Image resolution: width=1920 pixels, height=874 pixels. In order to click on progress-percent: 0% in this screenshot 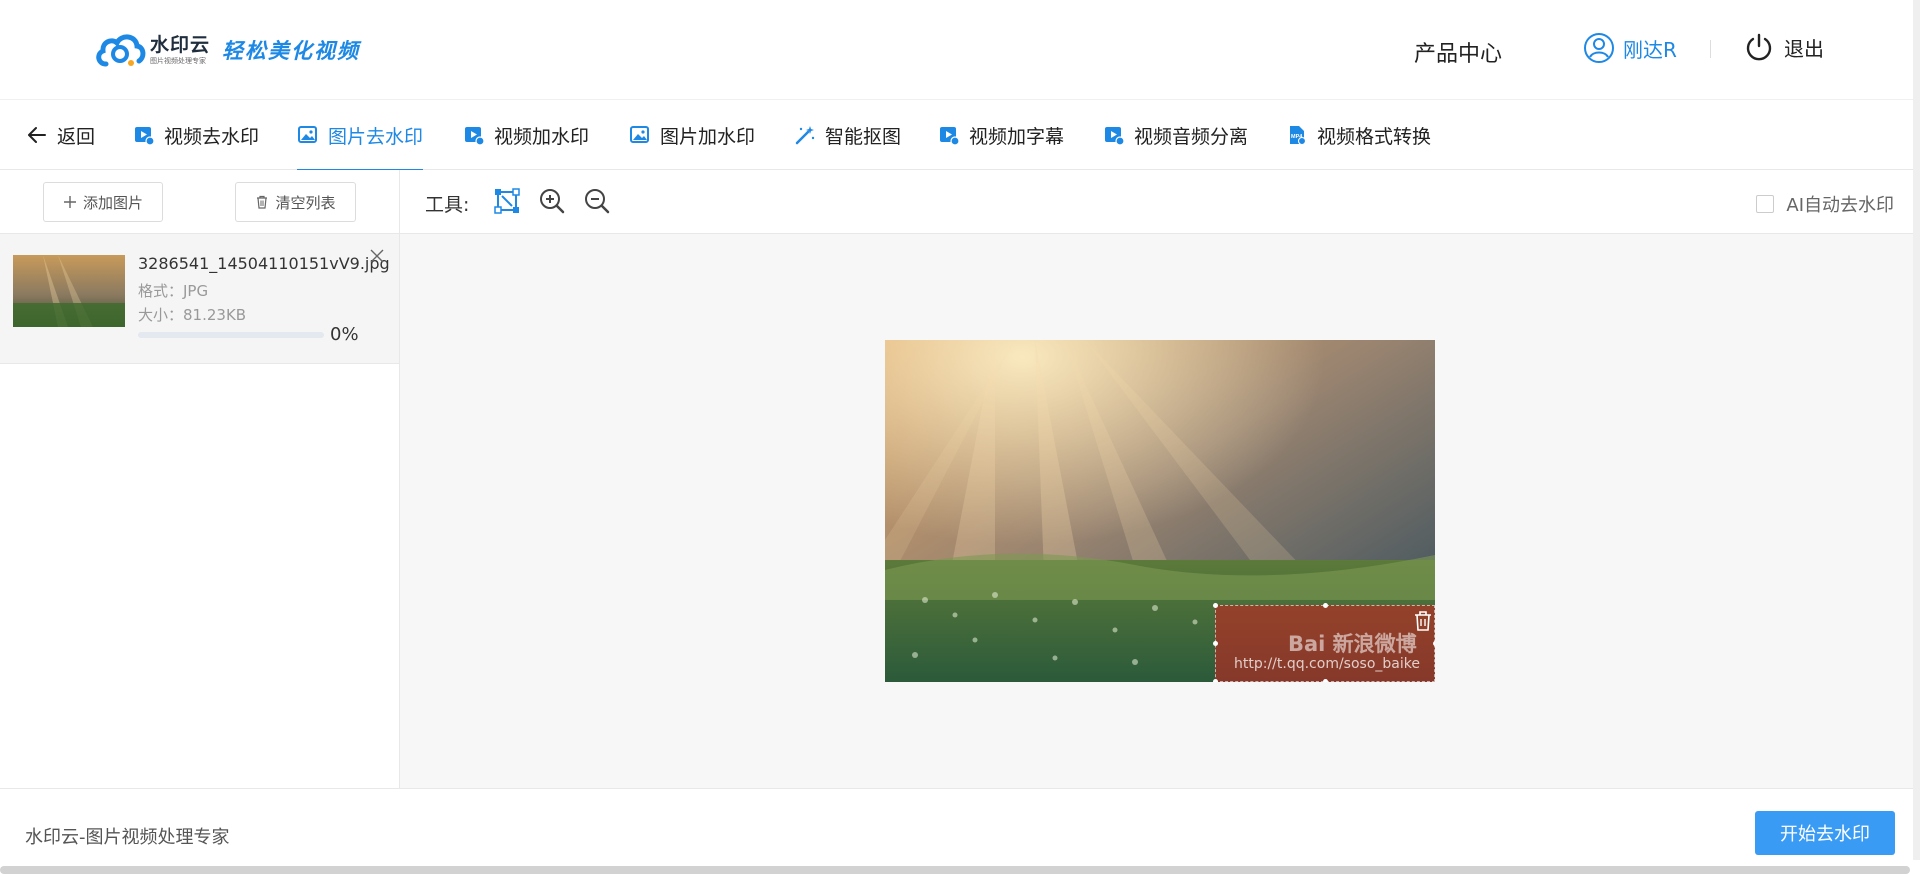, I will do `click(344, 334)`.